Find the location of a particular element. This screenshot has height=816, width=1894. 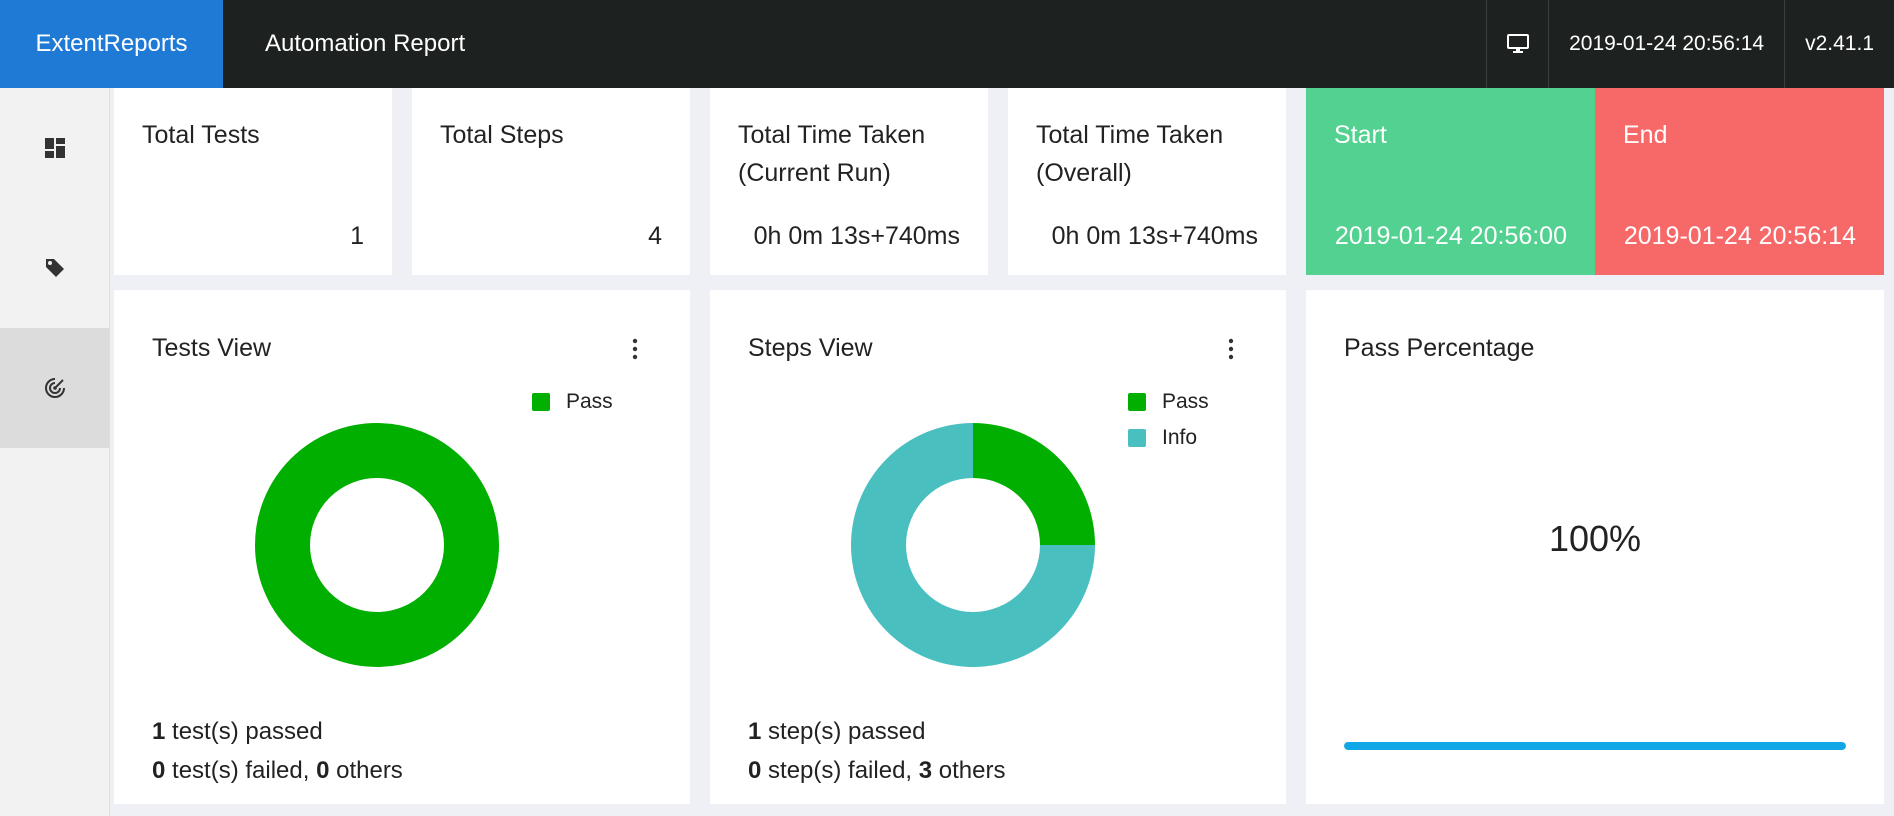

pass-percentage-value: 100% is located at coordinates (1595, 538).